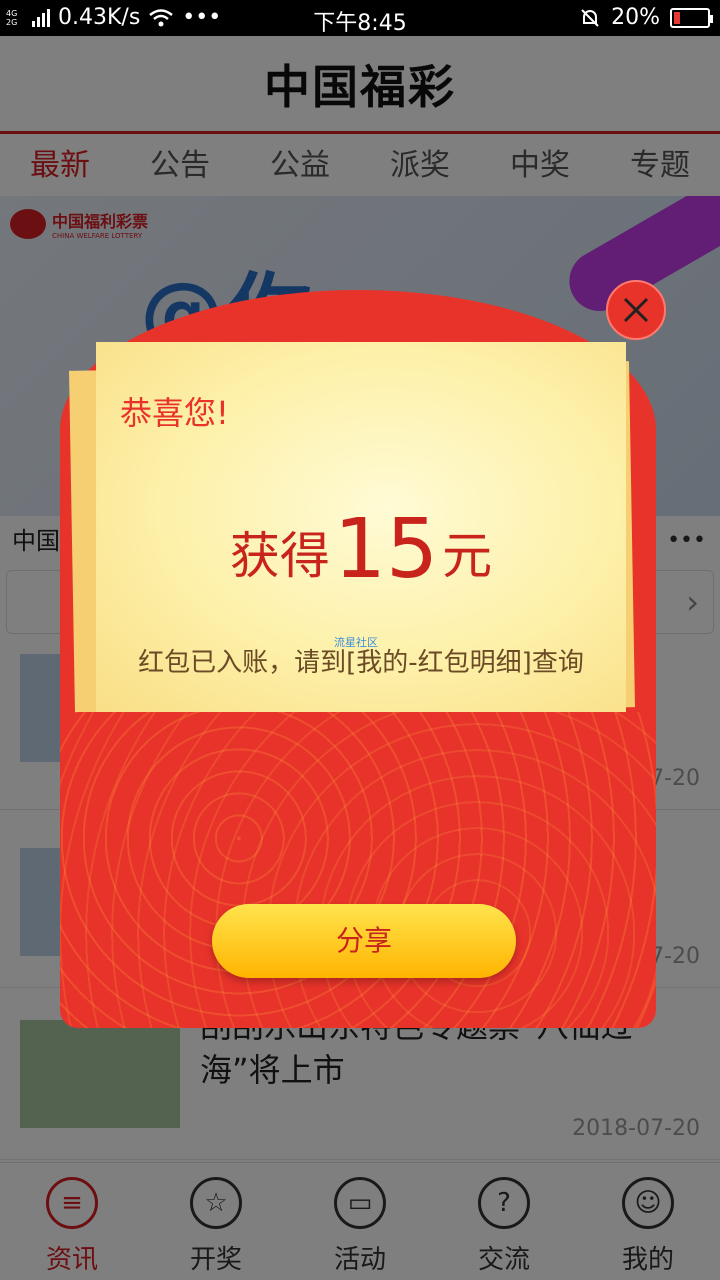 The height and width of the screenshot is (1280, 720). I want to click on close-button, so click(636, 310).